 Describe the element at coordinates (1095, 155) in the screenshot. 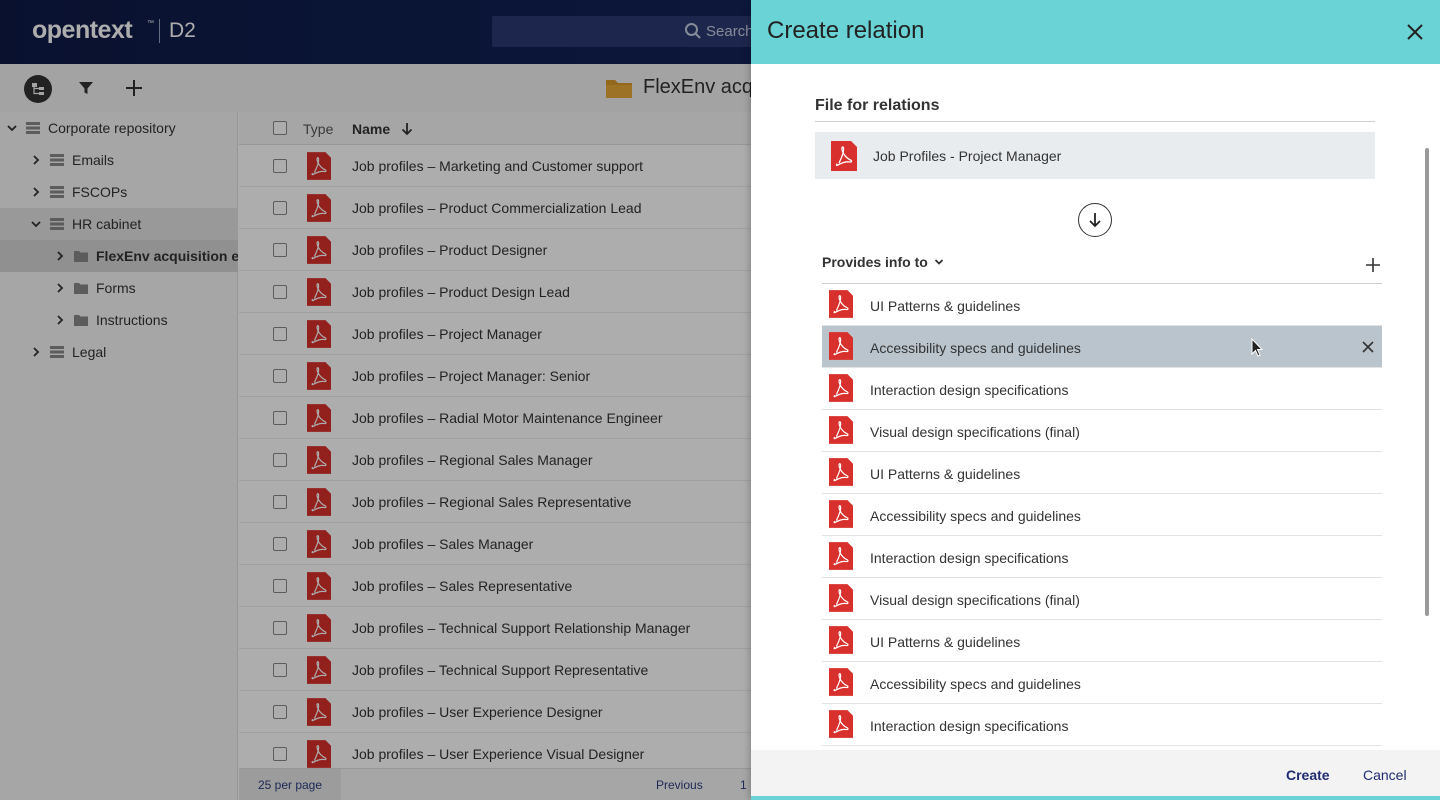

I see `source-file: Job Profiles - Project Manager` at that location.